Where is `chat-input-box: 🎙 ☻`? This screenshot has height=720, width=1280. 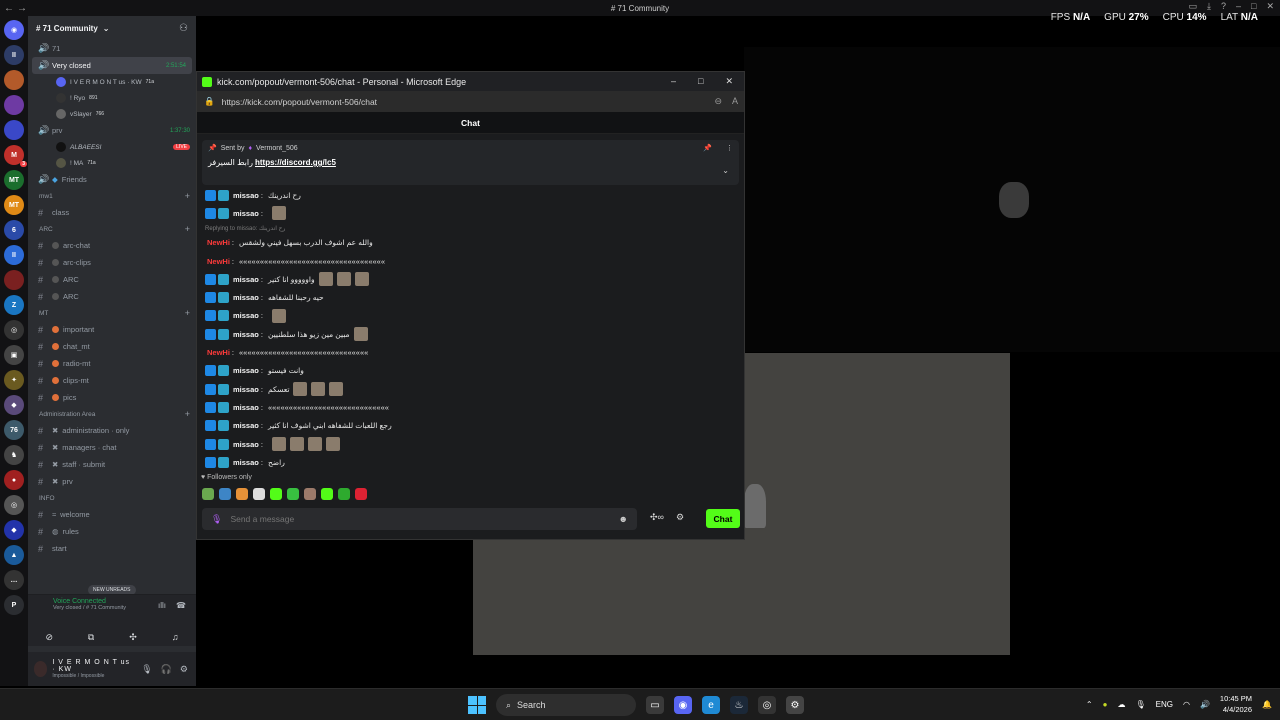
chat-input-box: 🎙 ☻ is located at coordinates (419, 519).